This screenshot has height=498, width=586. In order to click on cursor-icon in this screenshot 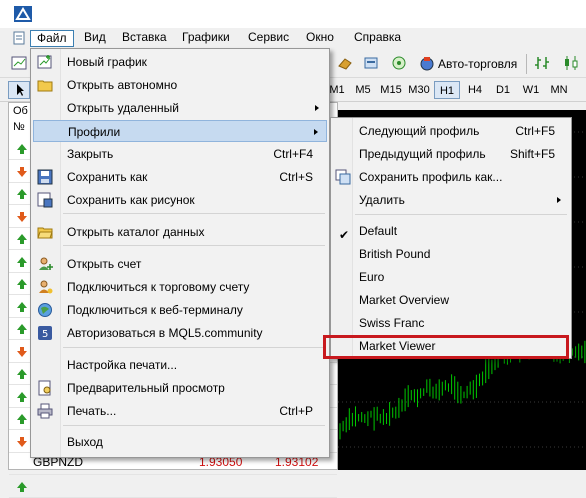, I will do `click(20, 90)`.